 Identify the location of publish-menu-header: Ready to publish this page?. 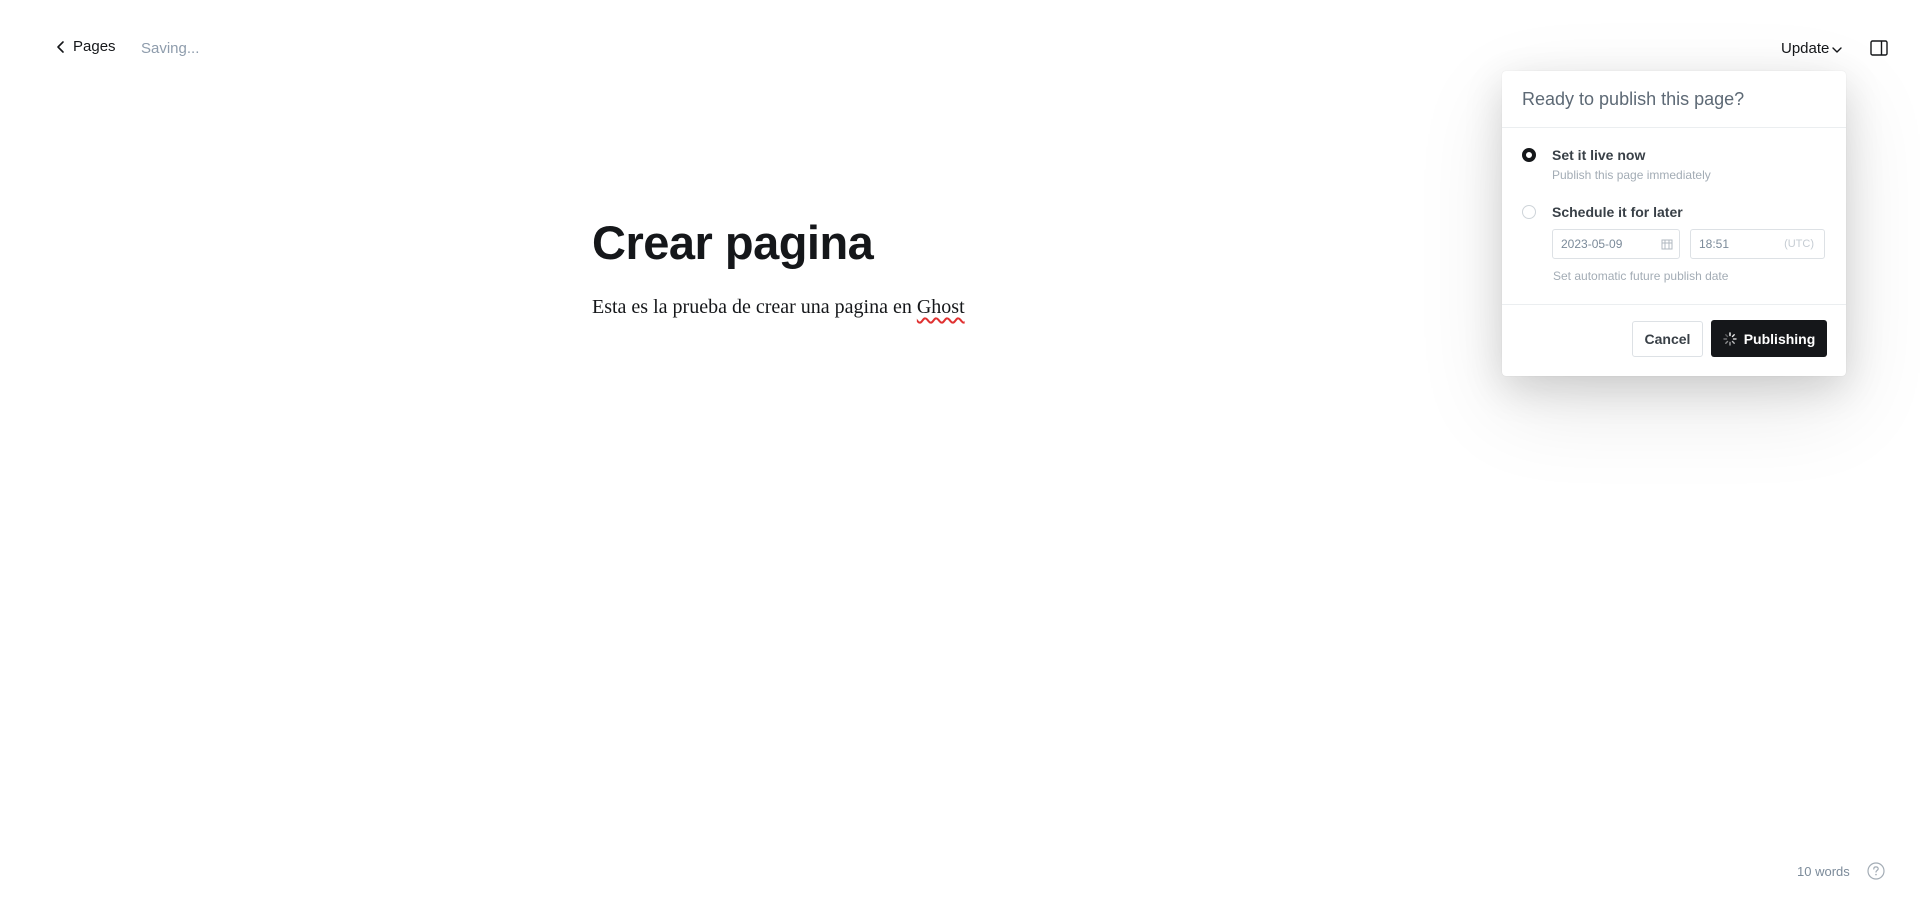
(1674, 99).